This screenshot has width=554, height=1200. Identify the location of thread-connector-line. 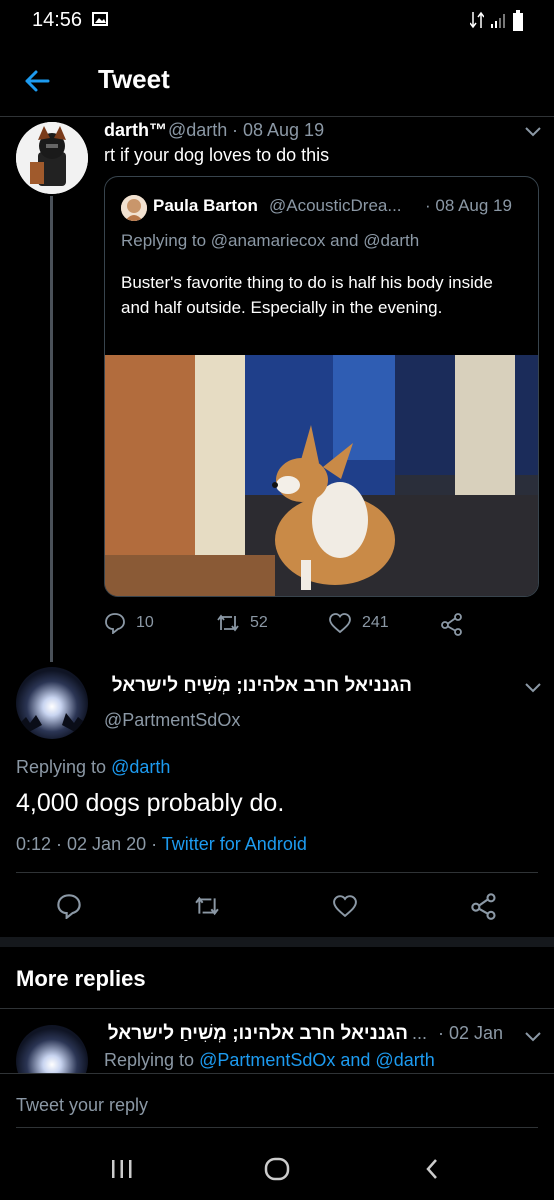
(51, 429).